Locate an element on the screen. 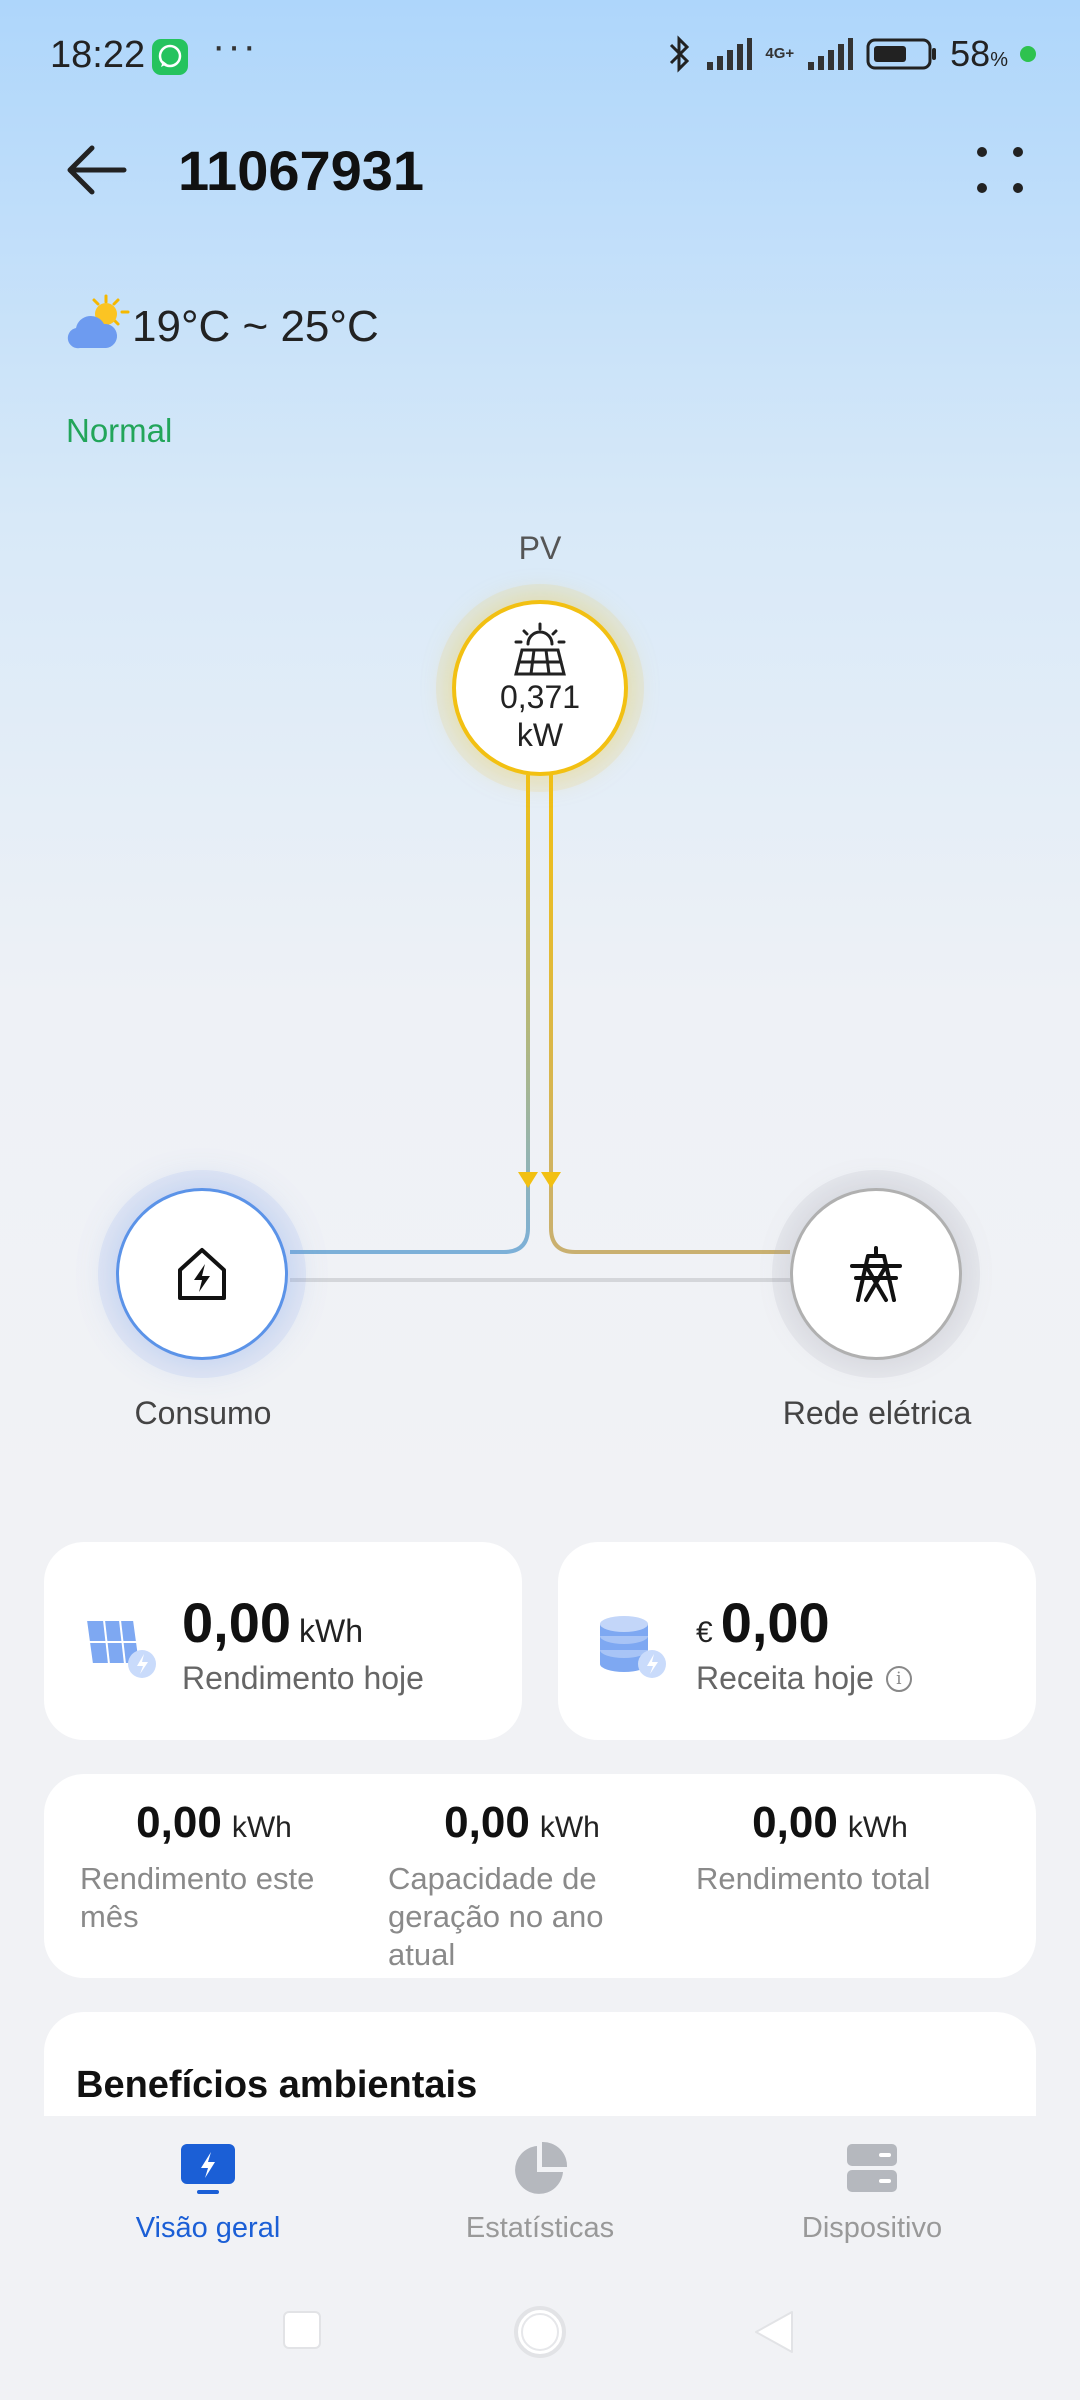 Image resolution: width=1080 pixels, height=2400 pixels. yield-today-label: Rendimento hoje is located at coordinates (303, 1678).